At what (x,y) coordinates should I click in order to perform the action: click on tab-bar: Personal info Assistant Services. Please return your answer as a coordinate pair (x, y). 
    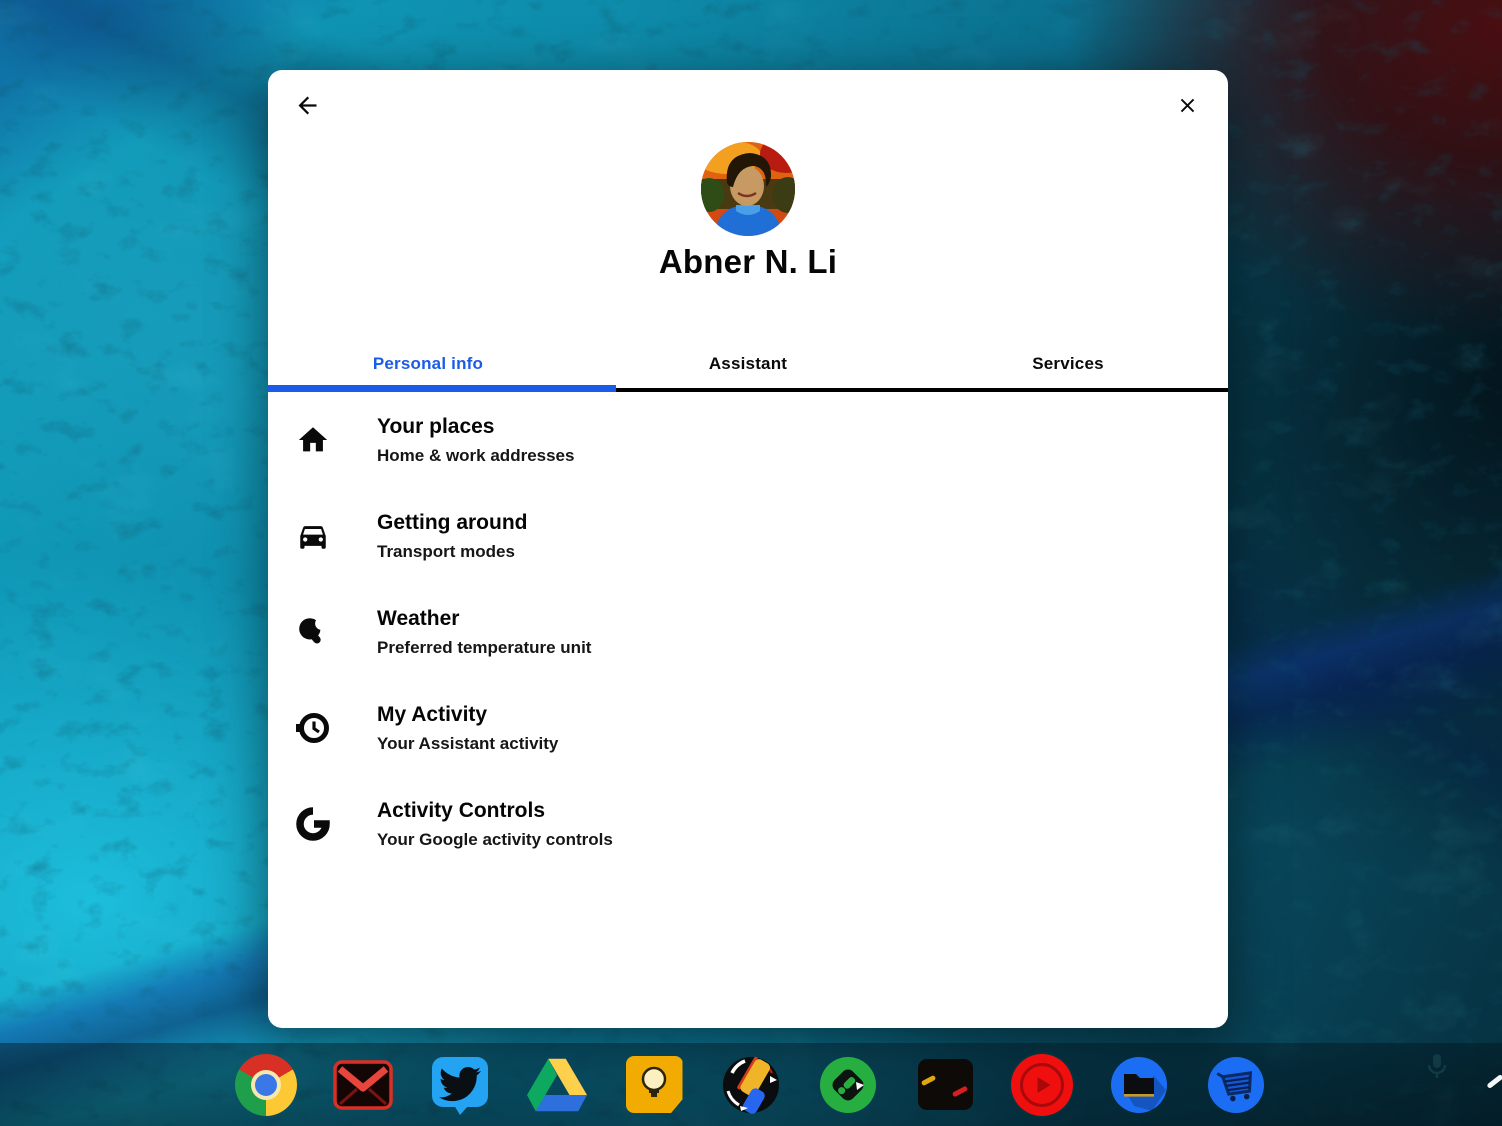
    Looking at the image, I should click on (748, 357).